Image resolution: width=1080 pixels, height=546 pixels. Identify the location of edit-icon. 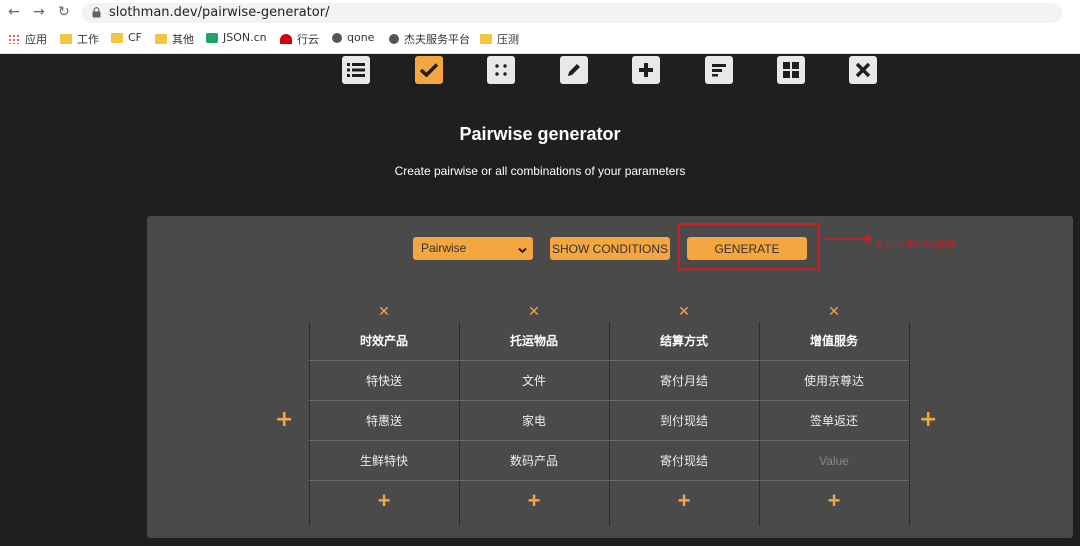
(574, 70).